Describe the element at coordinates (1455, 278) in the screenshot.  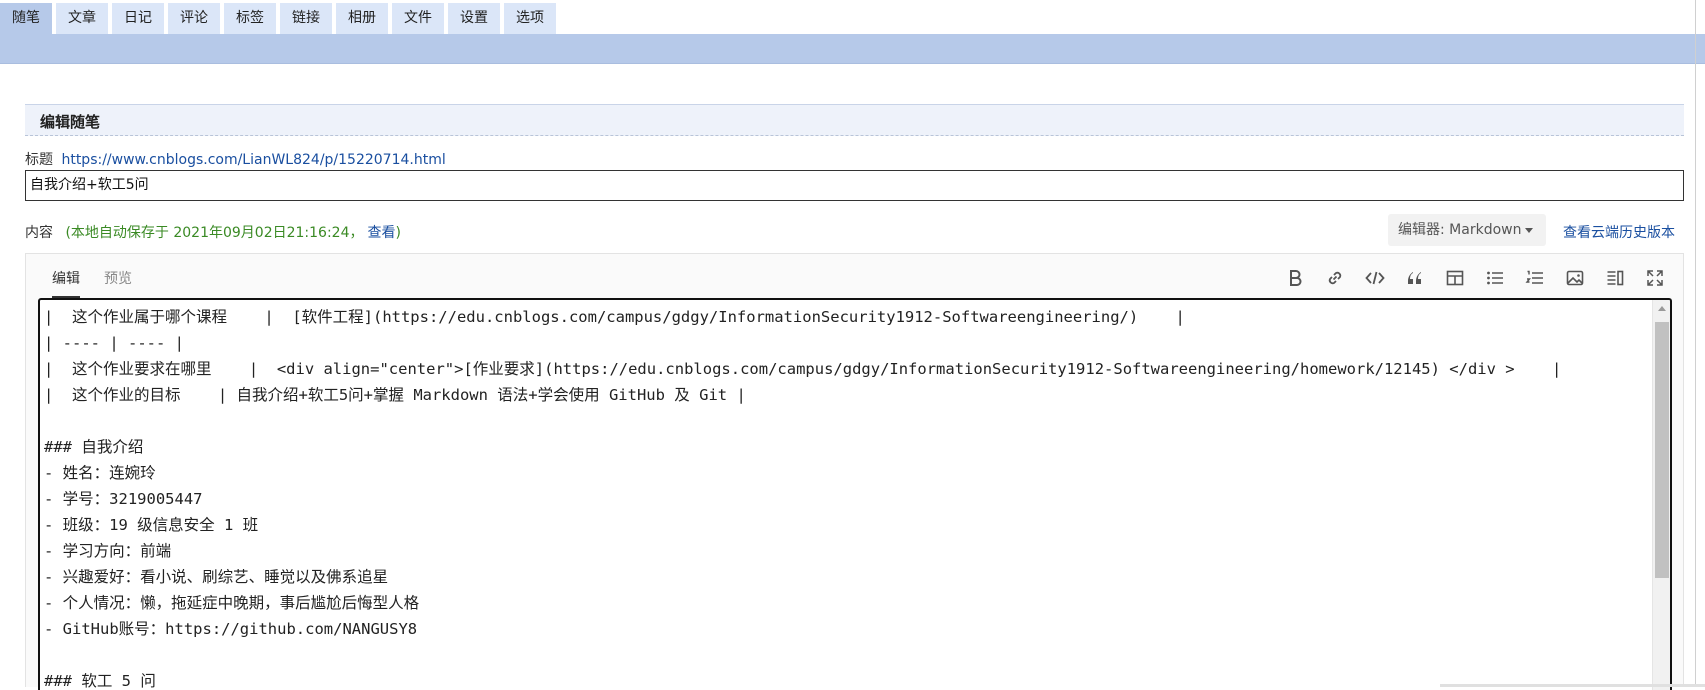
I see `table-icon` at that location.